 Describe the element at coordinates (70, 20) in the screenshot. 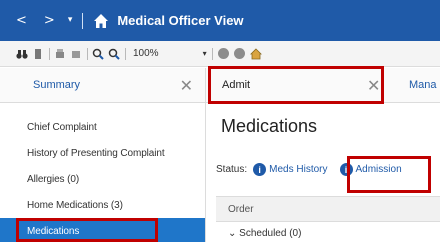

I see `history-dropdown-icon: ▾` at that location.